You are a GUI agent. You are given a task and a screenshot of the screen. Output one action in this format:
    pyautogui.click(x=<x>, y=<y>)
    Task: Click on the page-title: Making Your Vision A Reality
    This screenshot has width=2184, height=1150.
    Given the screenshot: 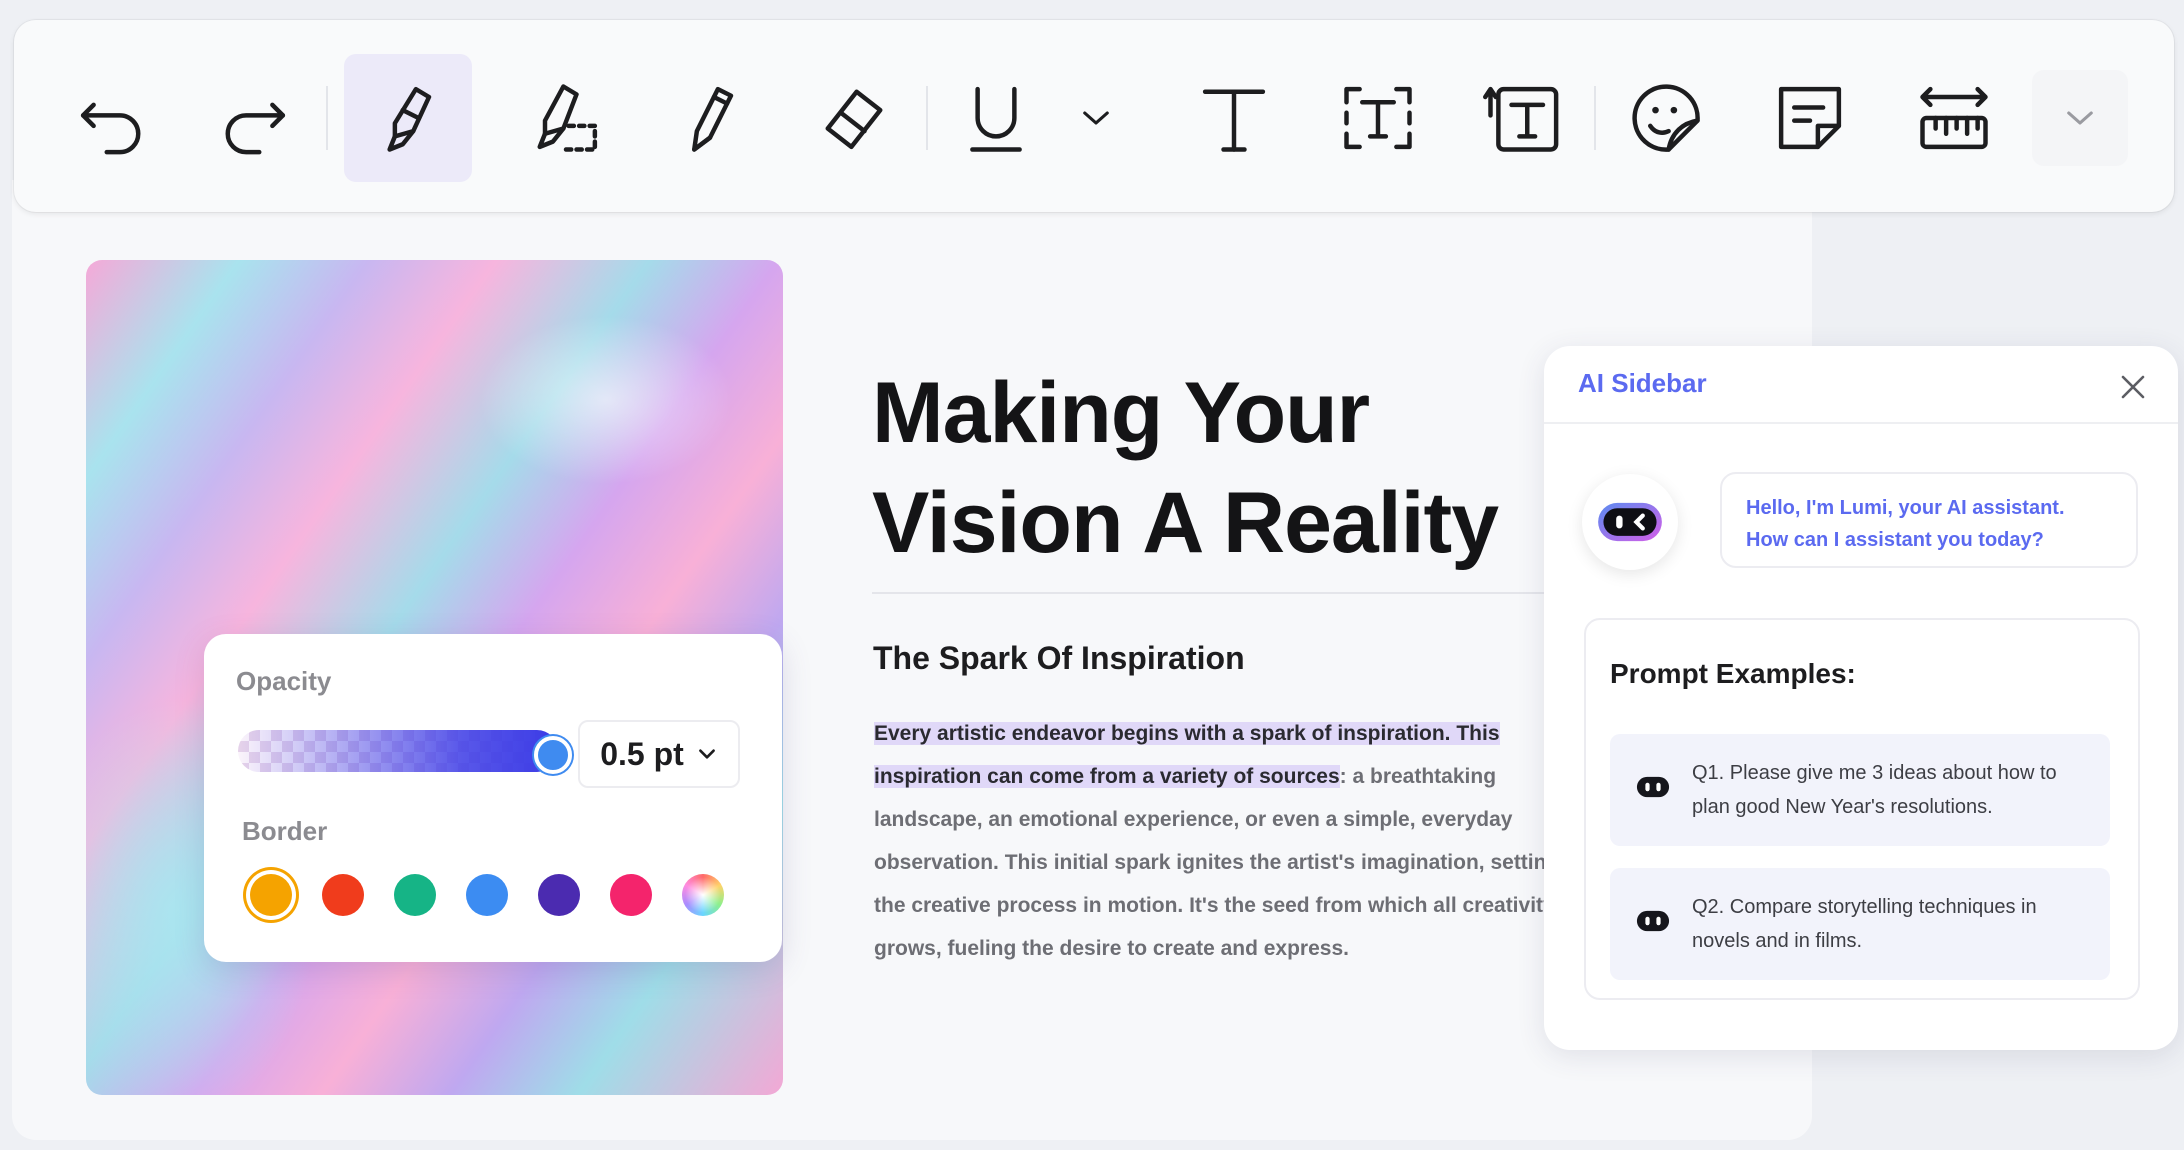 What is the action you would take?
    pyautogui.click(x=1185, y=468)
    